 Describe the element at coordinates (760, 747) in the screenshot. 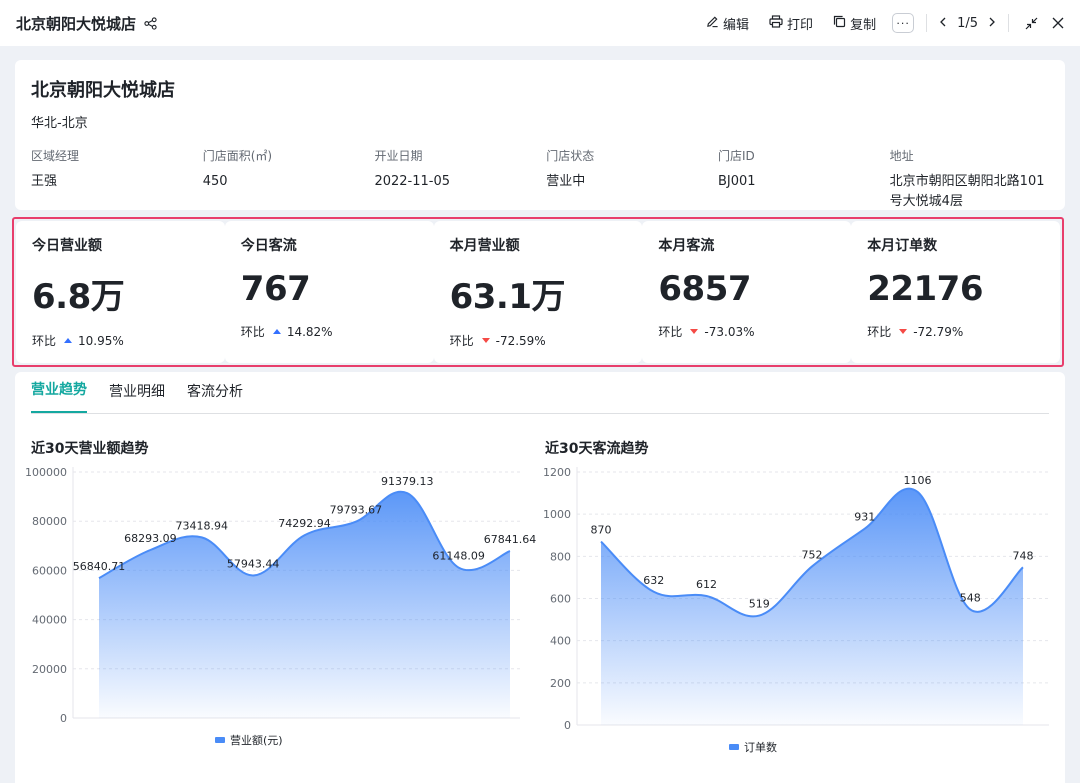

I see `legend-label: 订单数` at that location.